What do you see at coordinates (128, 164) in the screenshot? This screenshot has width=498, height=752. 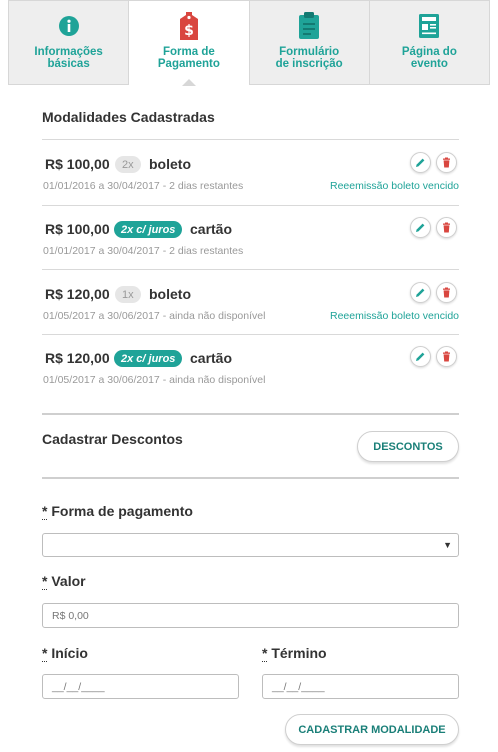 I see `installments-badge: 2x` at bounding box center [128, 164].